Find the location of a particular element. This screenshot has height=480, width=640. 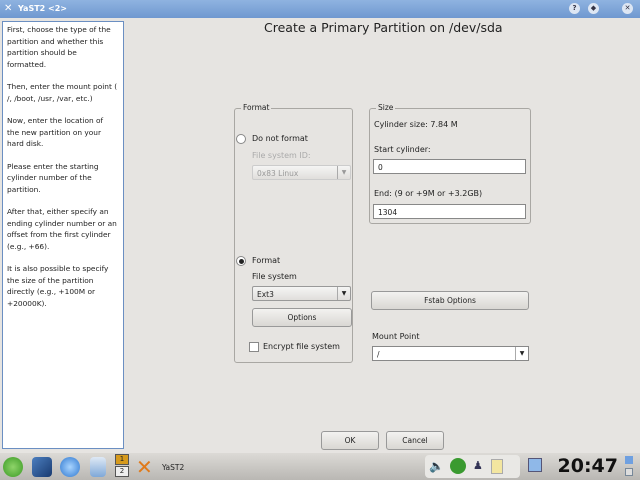

ok-button: OK is located at coordinates (350, 440).